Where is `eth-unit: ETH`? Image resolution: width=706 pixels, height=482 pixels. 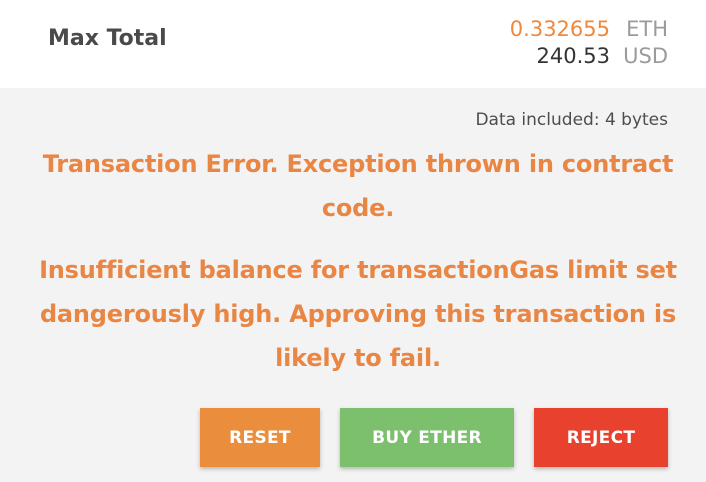 eth-unit: ETH is located at coordinates (647, 29).